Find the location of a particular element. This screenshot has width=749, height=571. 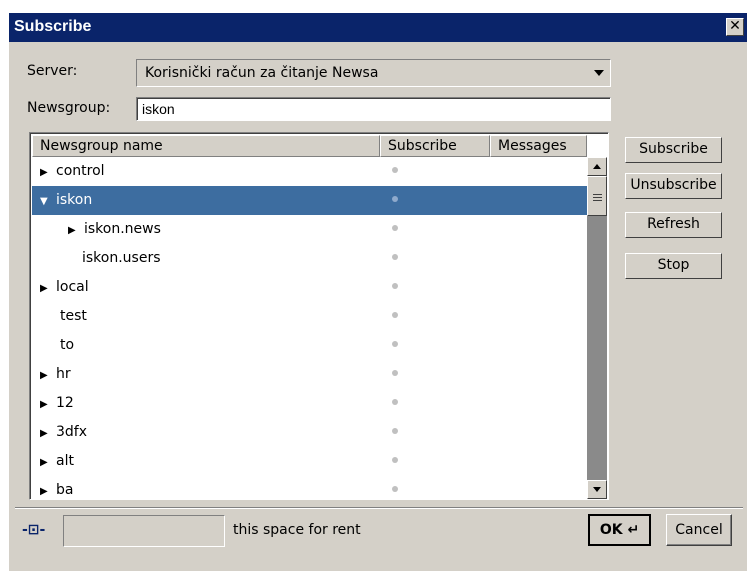

scroll-down-button is located at coordinates (597, 489).